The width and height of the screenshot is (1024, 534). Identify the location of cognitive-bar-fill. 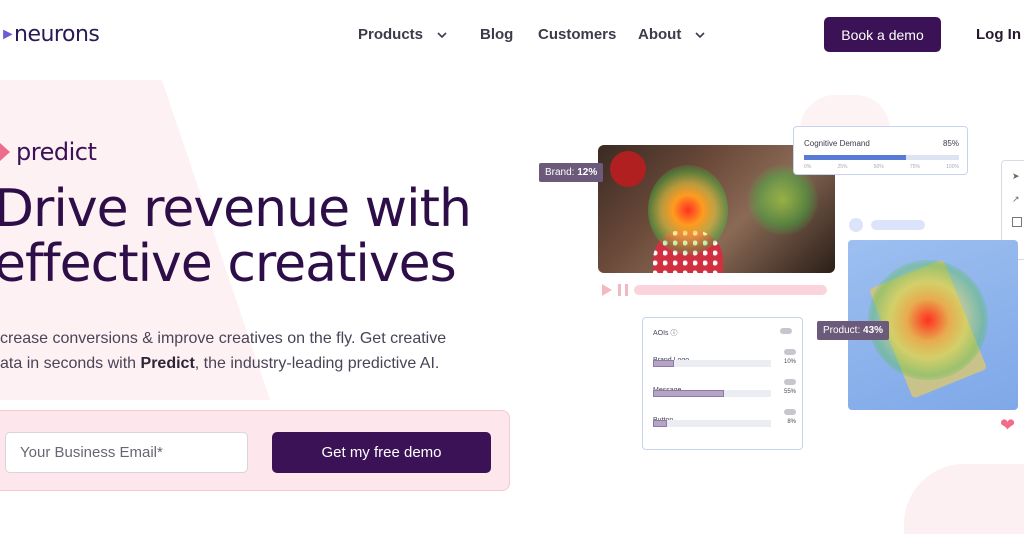
(855, 157).